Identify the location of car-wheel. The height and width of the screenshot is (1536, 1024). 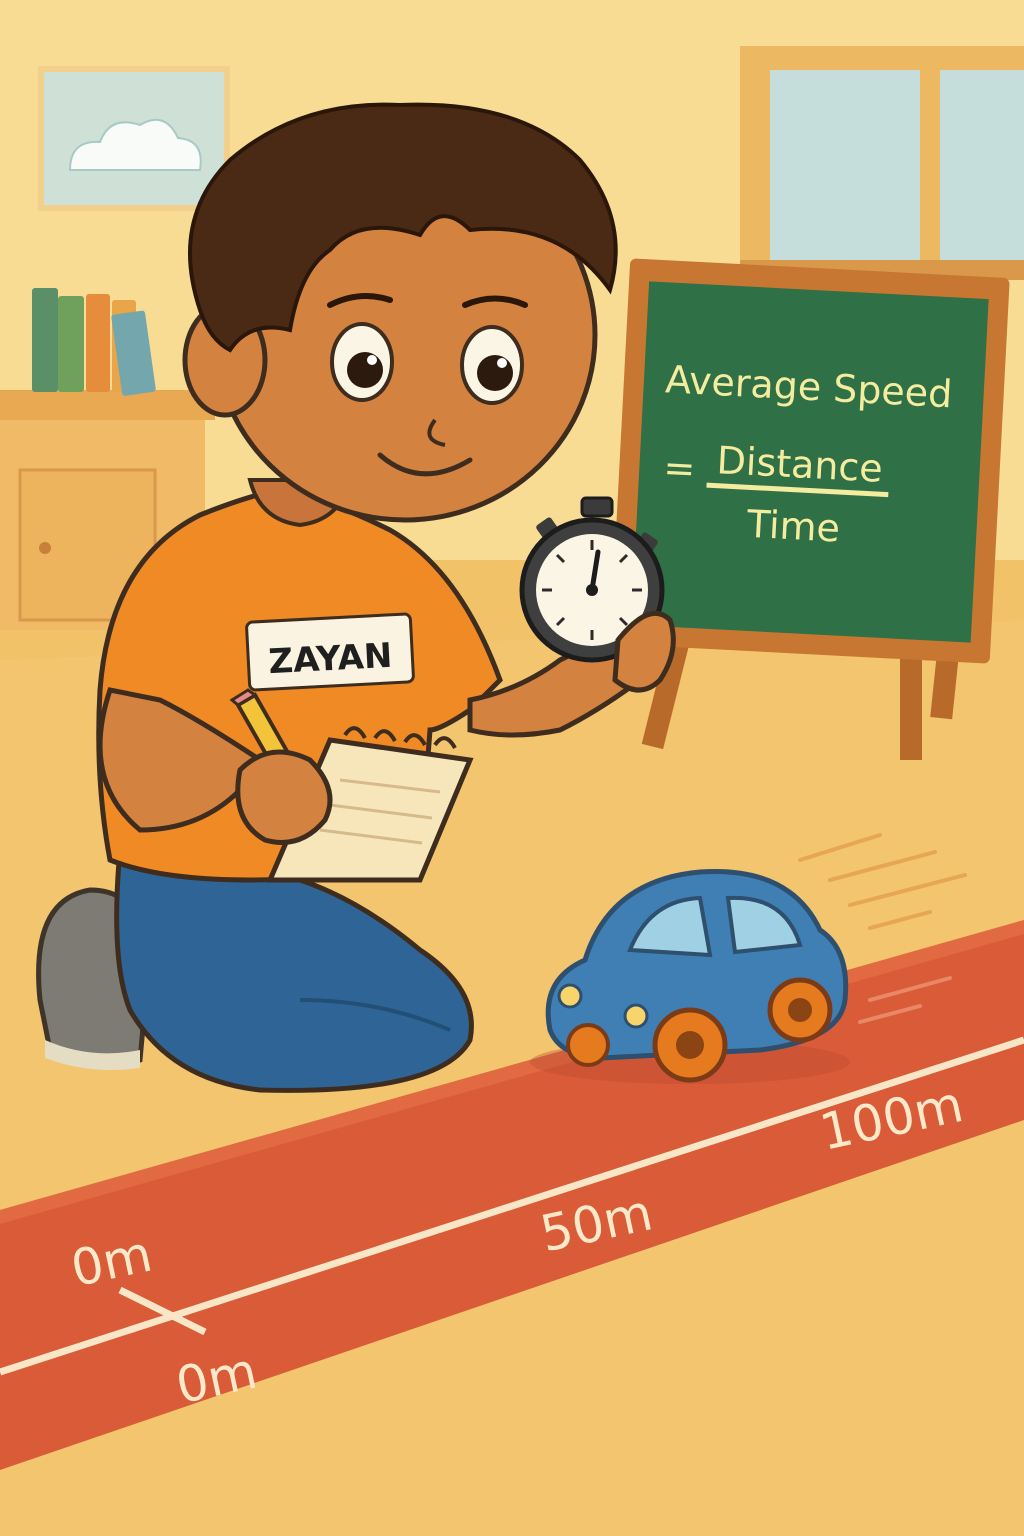
(588, 1045).